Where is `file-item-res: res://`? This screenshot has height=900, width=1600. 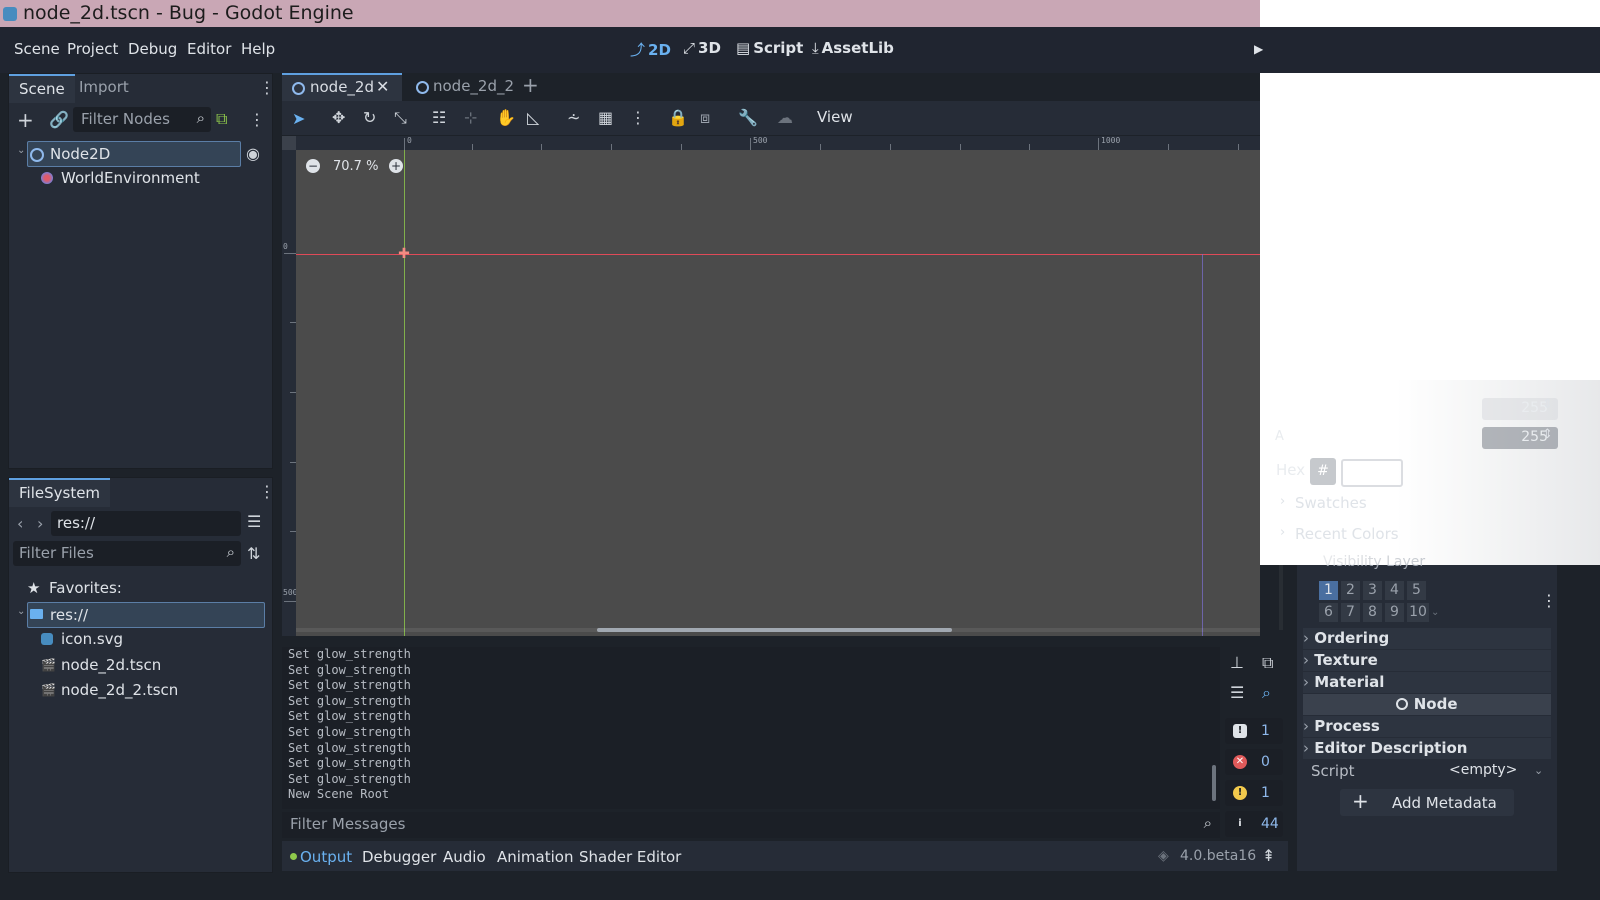
file-item-res: res:// is located at coordinates (146, 615).